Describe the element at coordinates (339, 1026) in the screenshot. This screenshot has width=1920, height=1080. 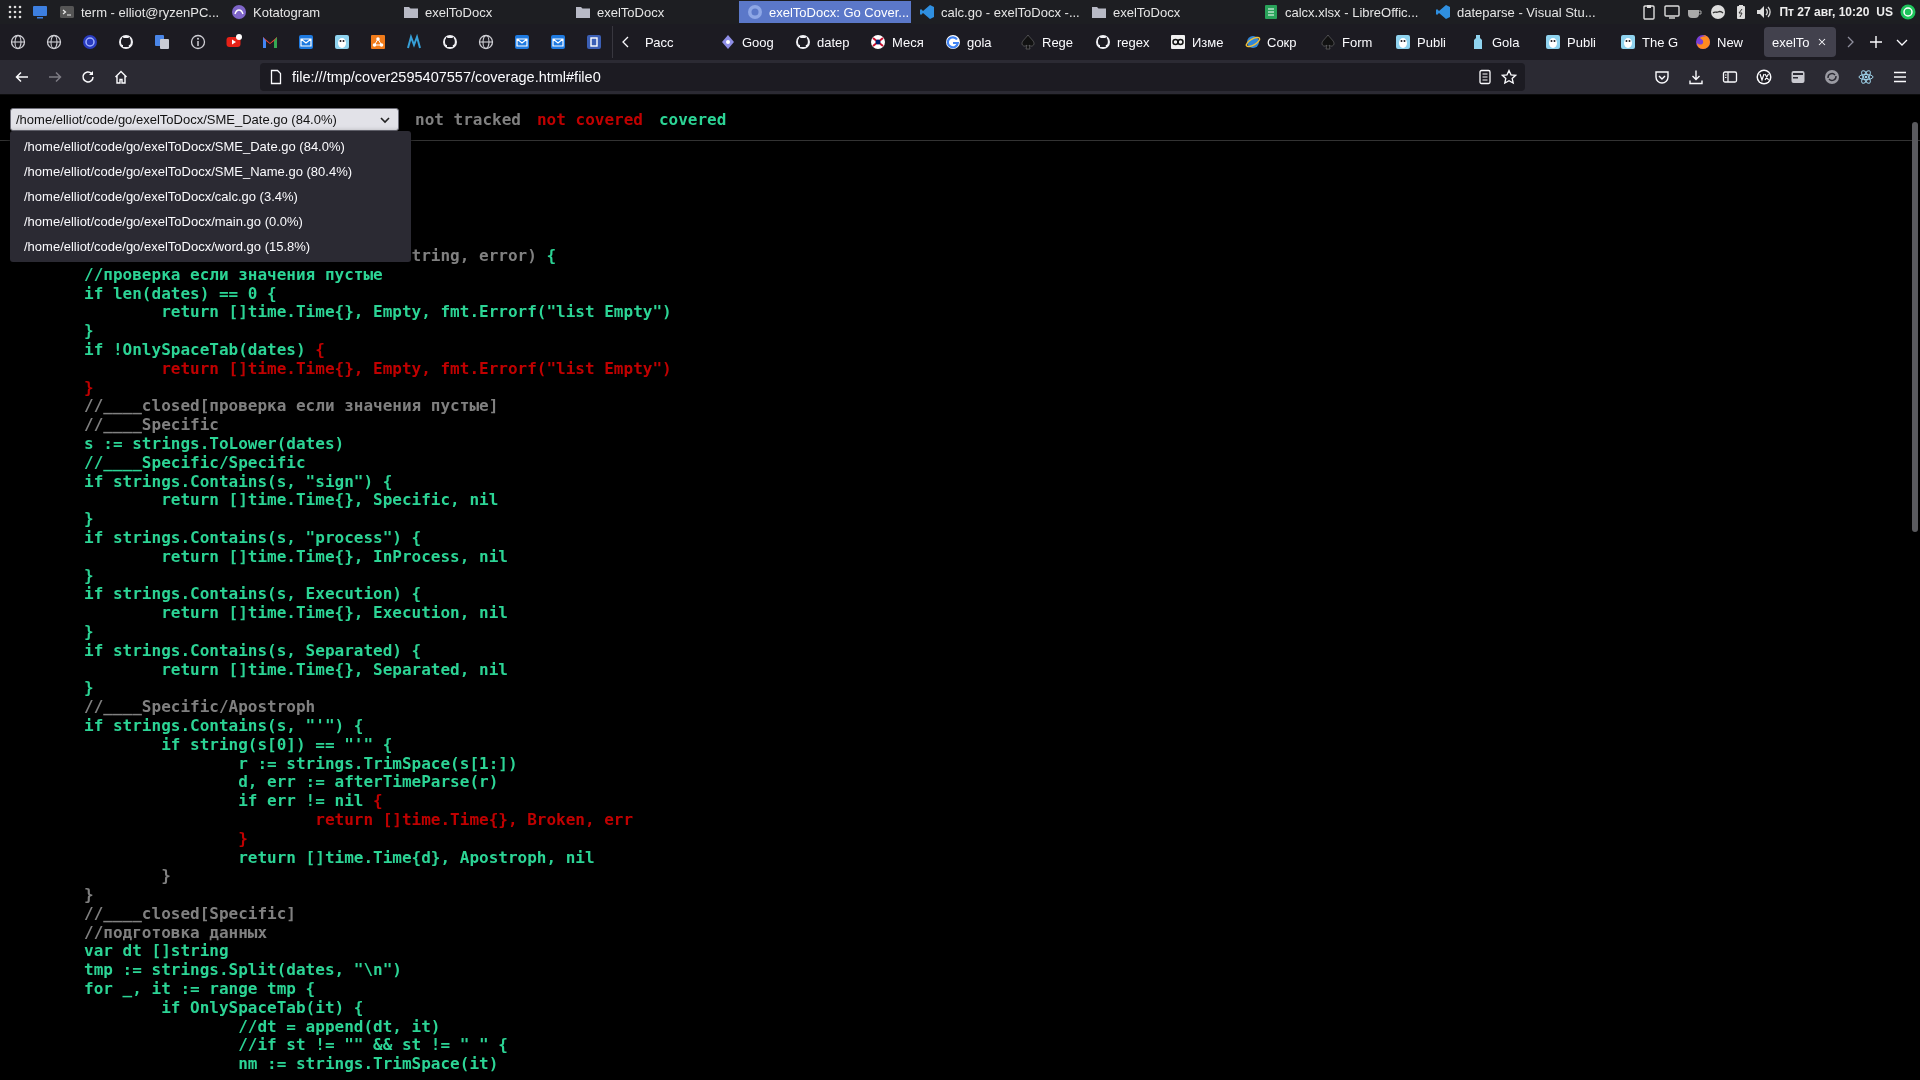
I see `code-line: //dt = append(dt, it)` at that location.